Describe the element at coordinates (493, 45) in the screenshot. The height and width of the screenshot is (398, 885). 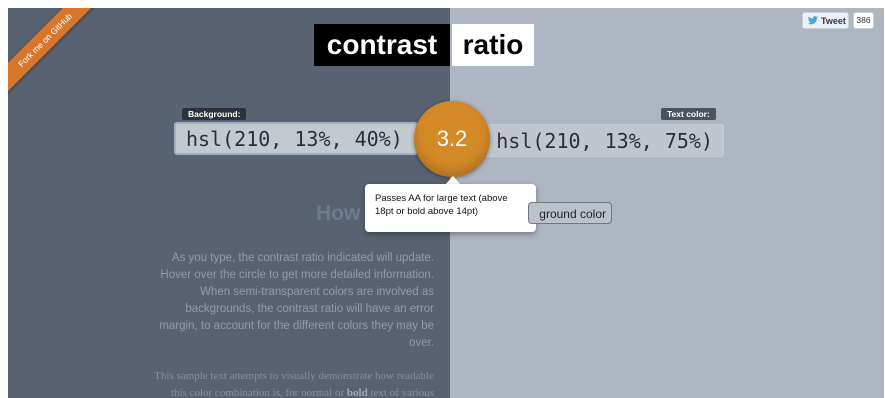
I see `title-ratio: ratio` at that location.